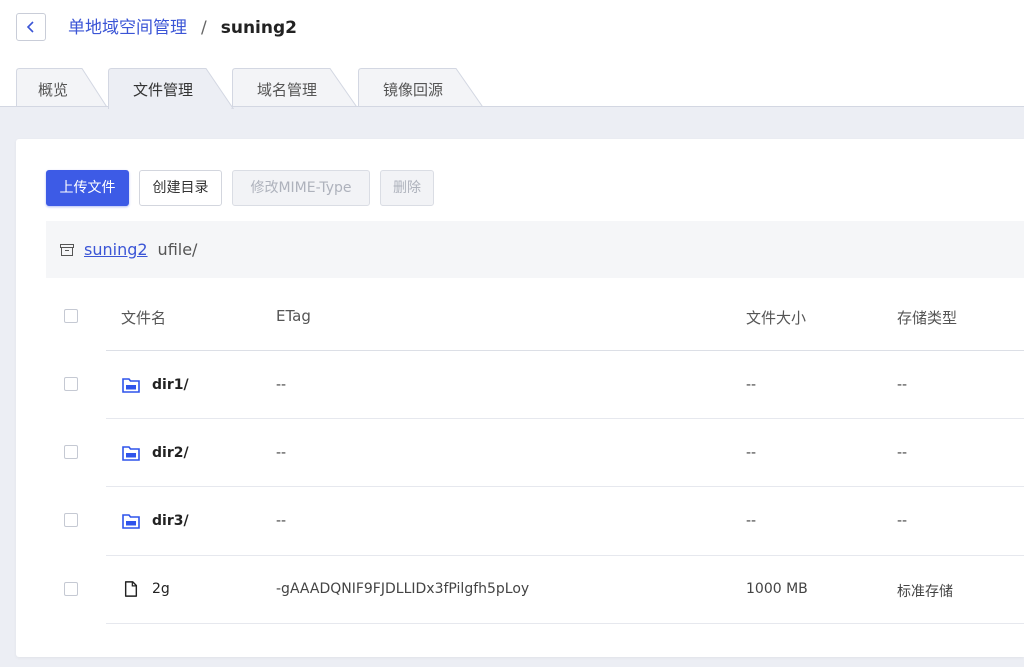 This screenshot has width=1024, height=667. I want to click on path-prefix: ufile/, so click(177, 249).